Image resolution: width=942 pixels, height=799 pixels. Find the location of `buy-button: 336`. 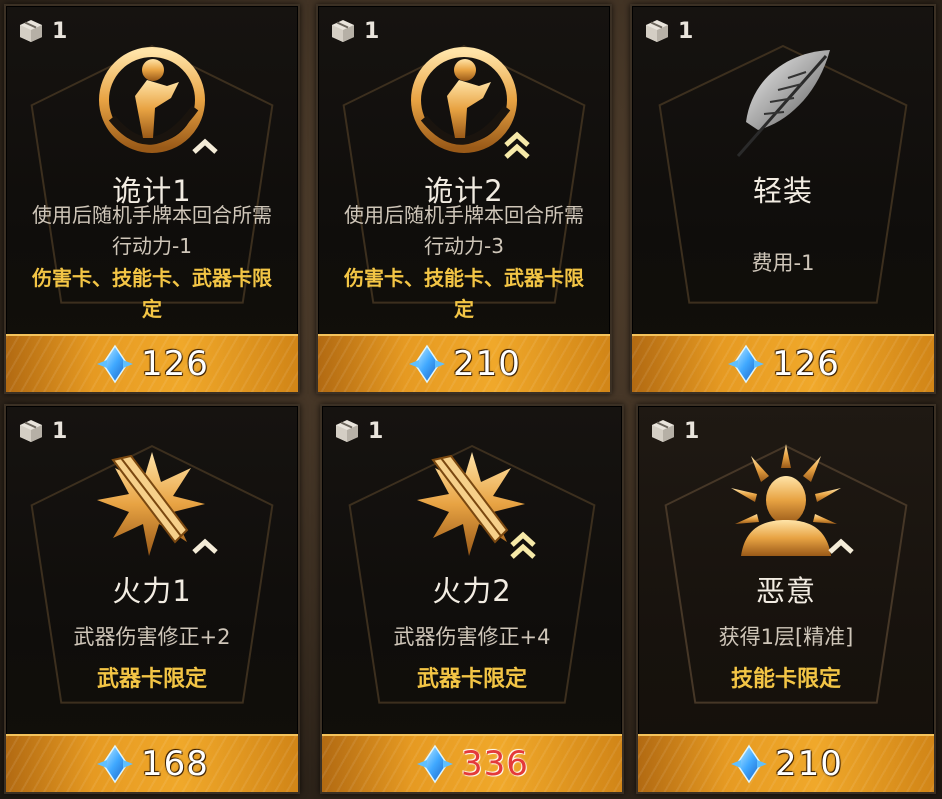

buy-button: 336 is located at coordinates (472, 763).